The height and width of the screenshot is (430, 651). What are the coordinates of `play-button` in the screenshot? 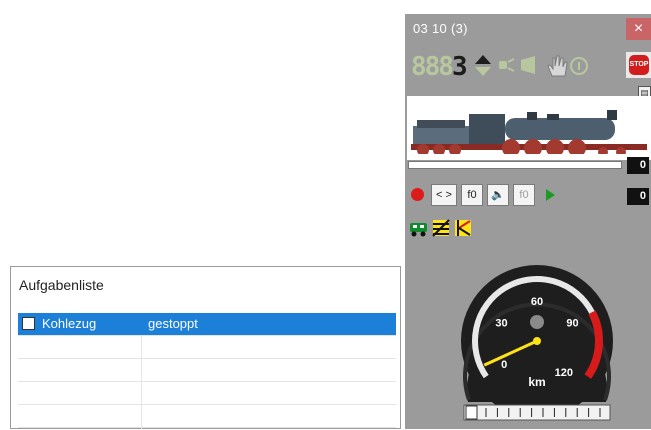 It's located at (550, 195).